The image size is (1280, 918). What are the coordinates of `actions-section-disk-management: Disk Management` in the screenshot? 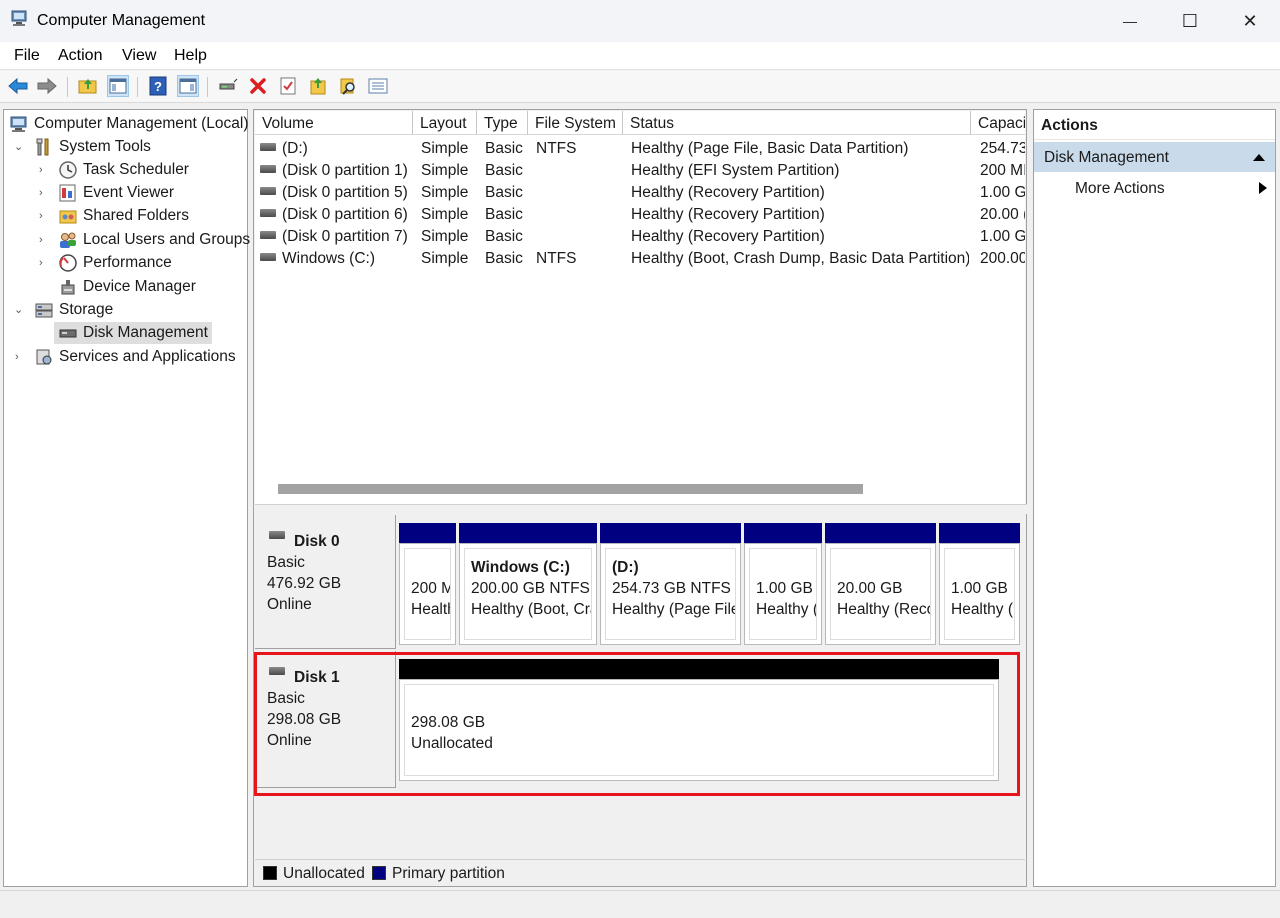 It's located at (1154, 157).